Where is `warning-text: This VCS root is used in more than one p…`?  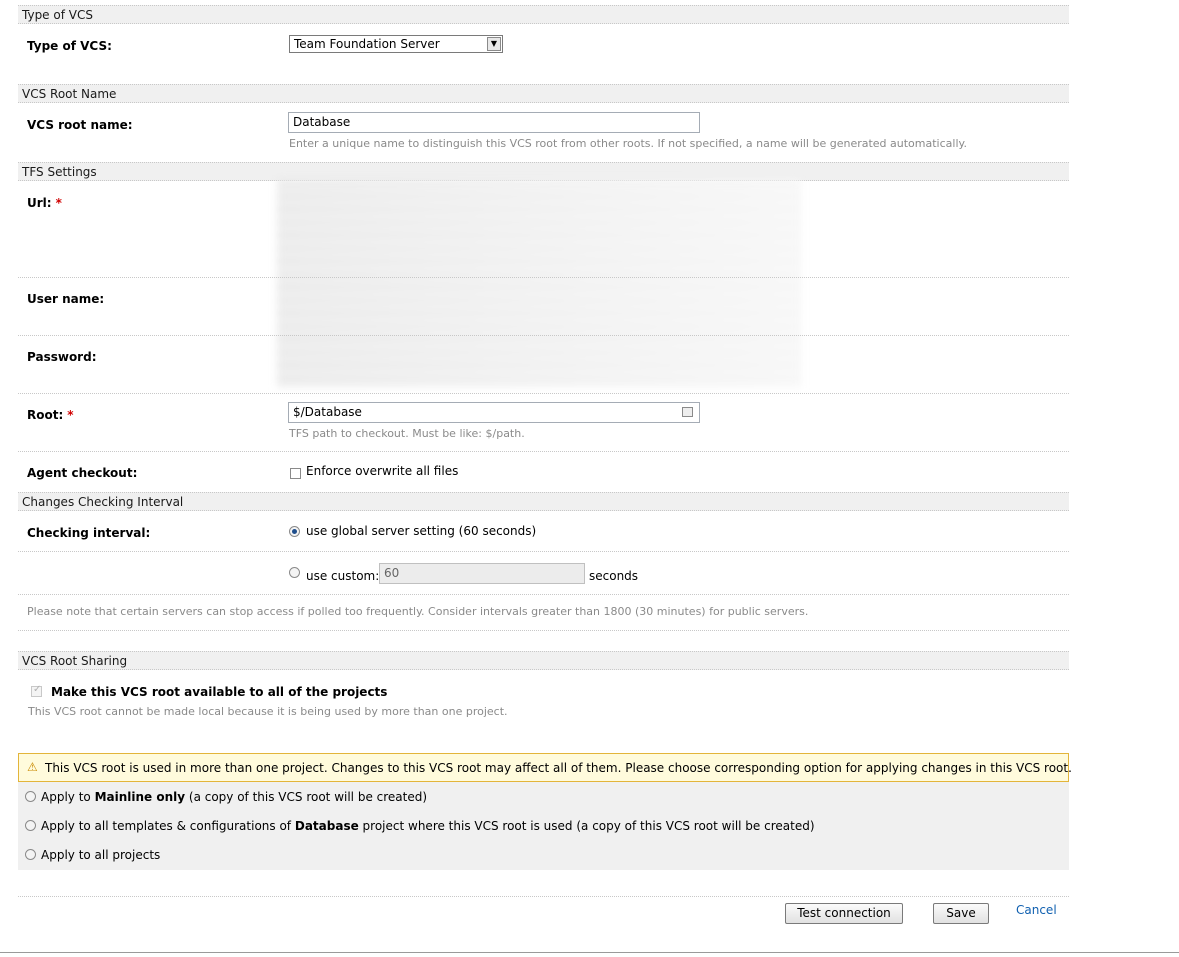
warning-text: This VCS root is used in more than one p… is located at coordinates (558, 768).